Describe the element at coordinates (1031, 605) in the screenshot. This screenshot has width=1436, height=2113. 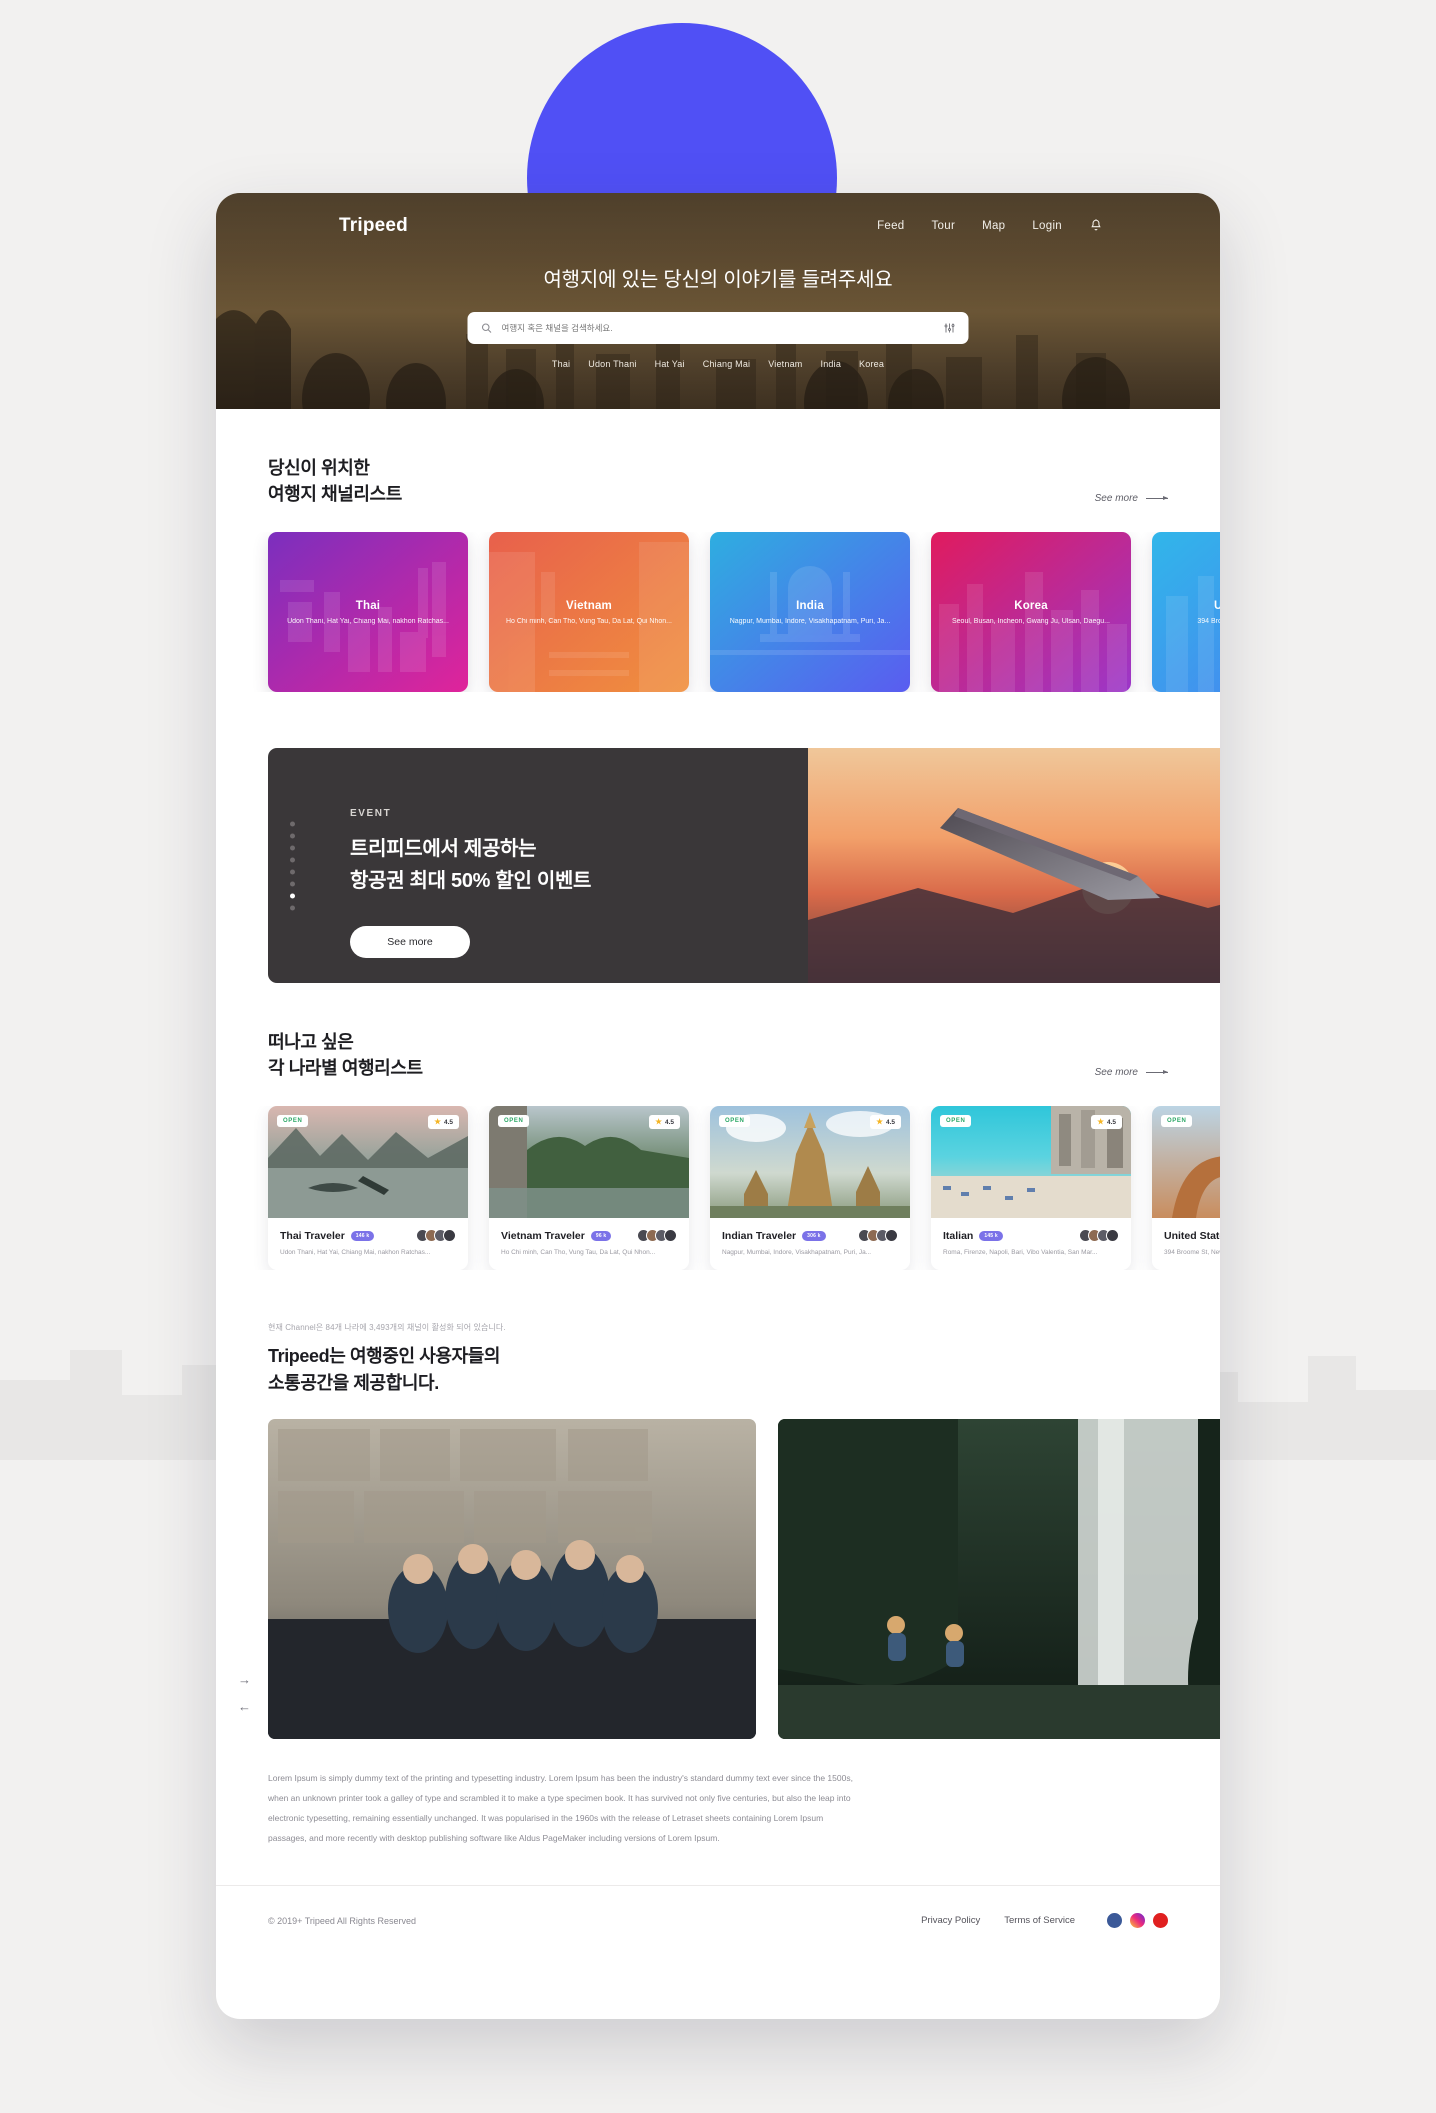
I see `channel-name: Korea` at that location.